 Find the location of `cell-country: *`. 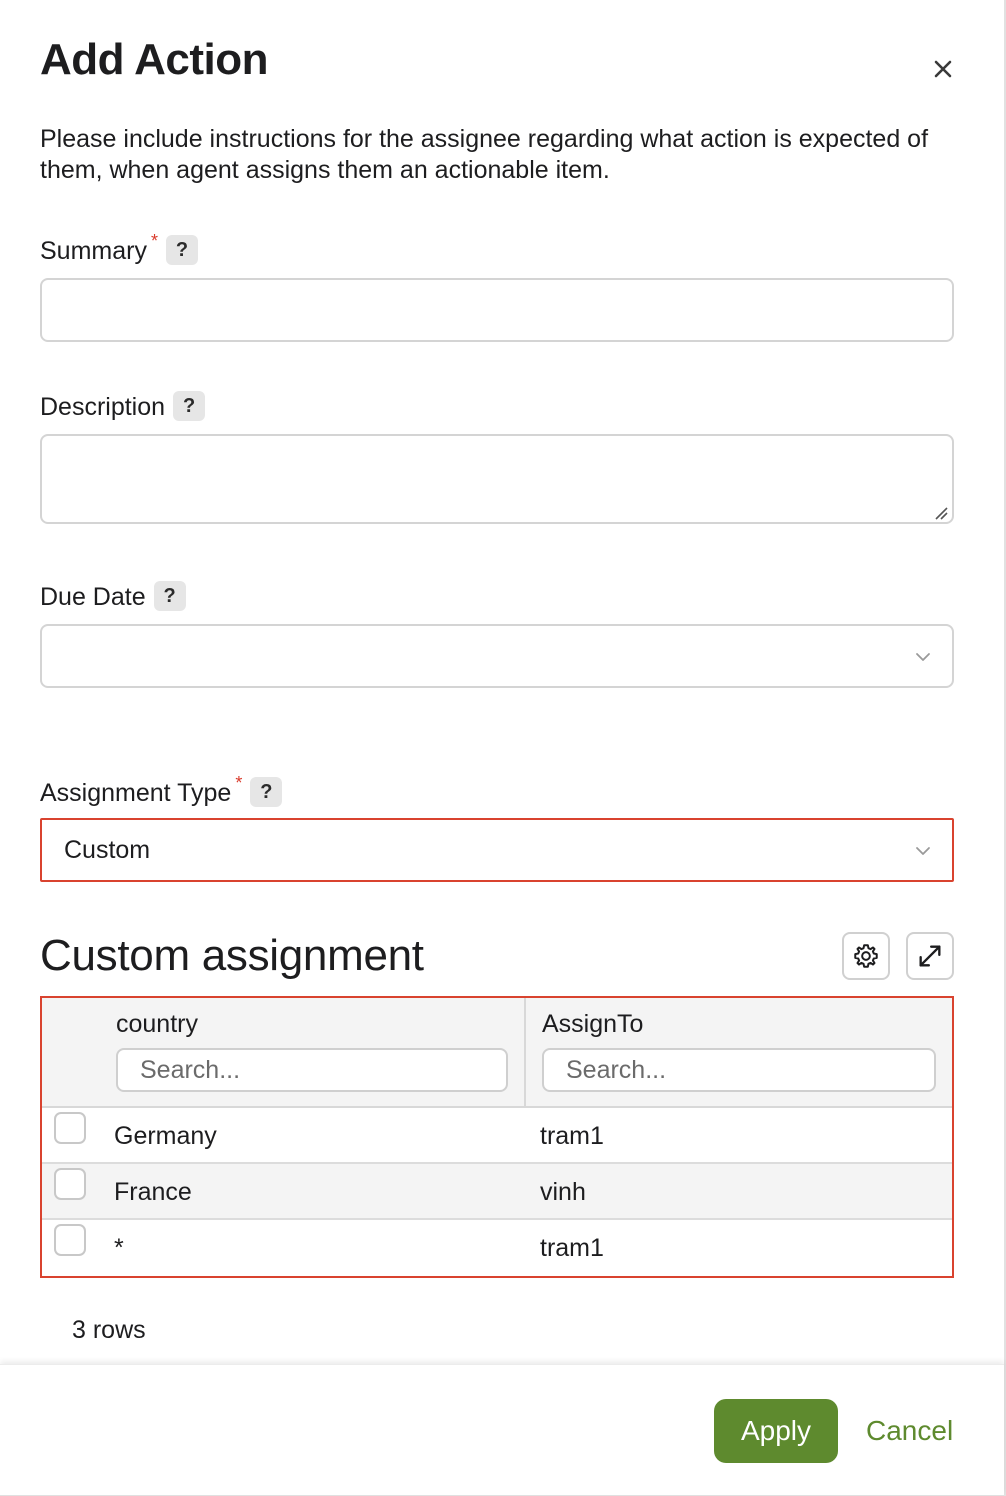

cell-country: * is located at coordinates (119, 1248).